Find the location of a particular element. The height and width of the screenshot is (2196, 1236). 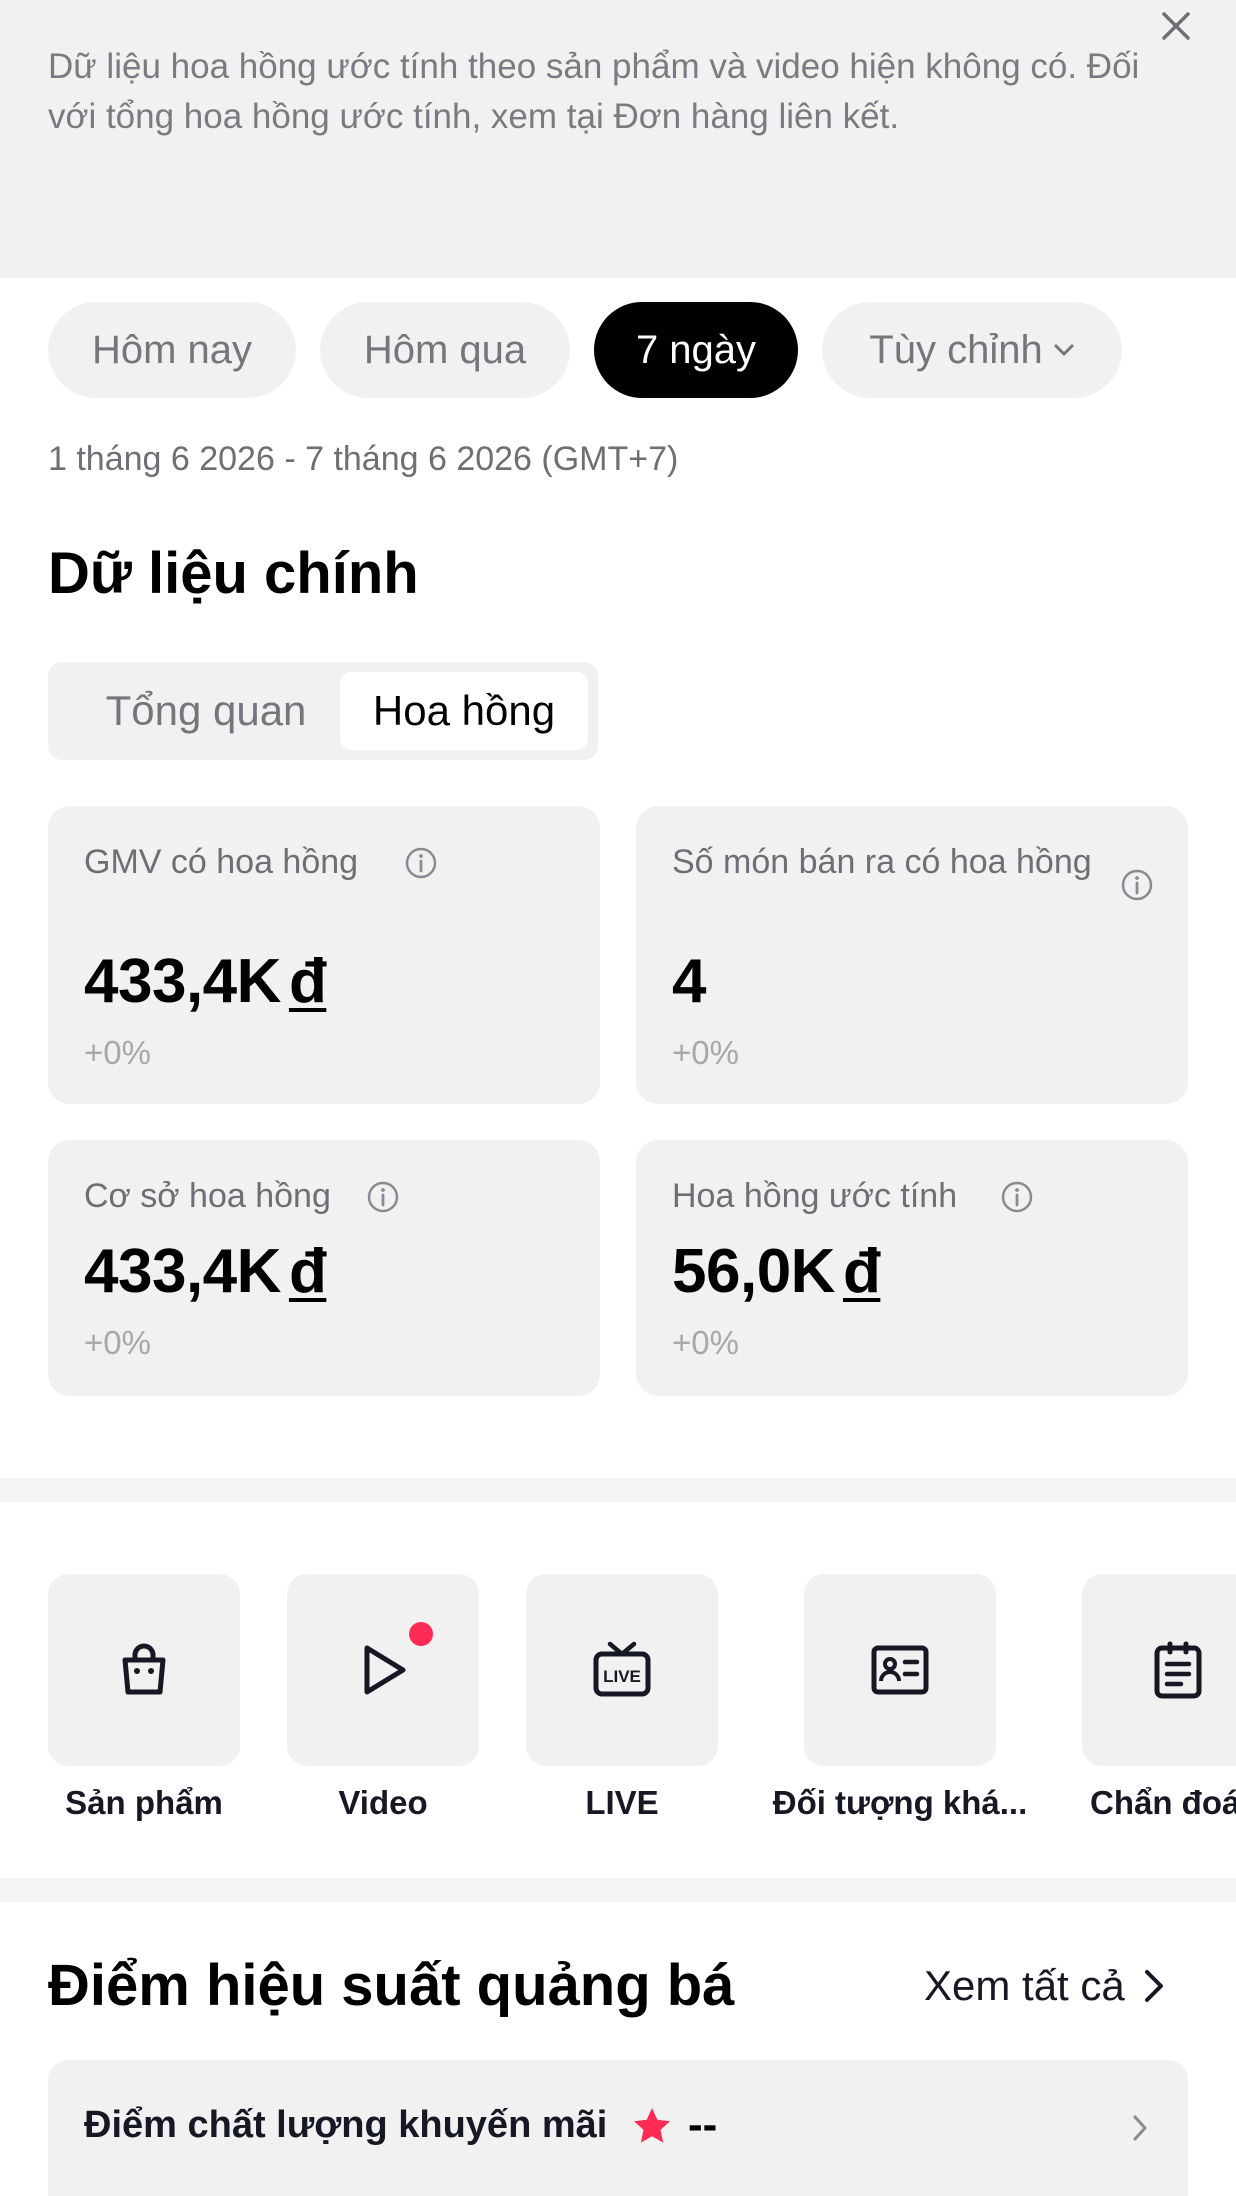

tab-7-days: 7 ngày is located at coordinates (696, 350).